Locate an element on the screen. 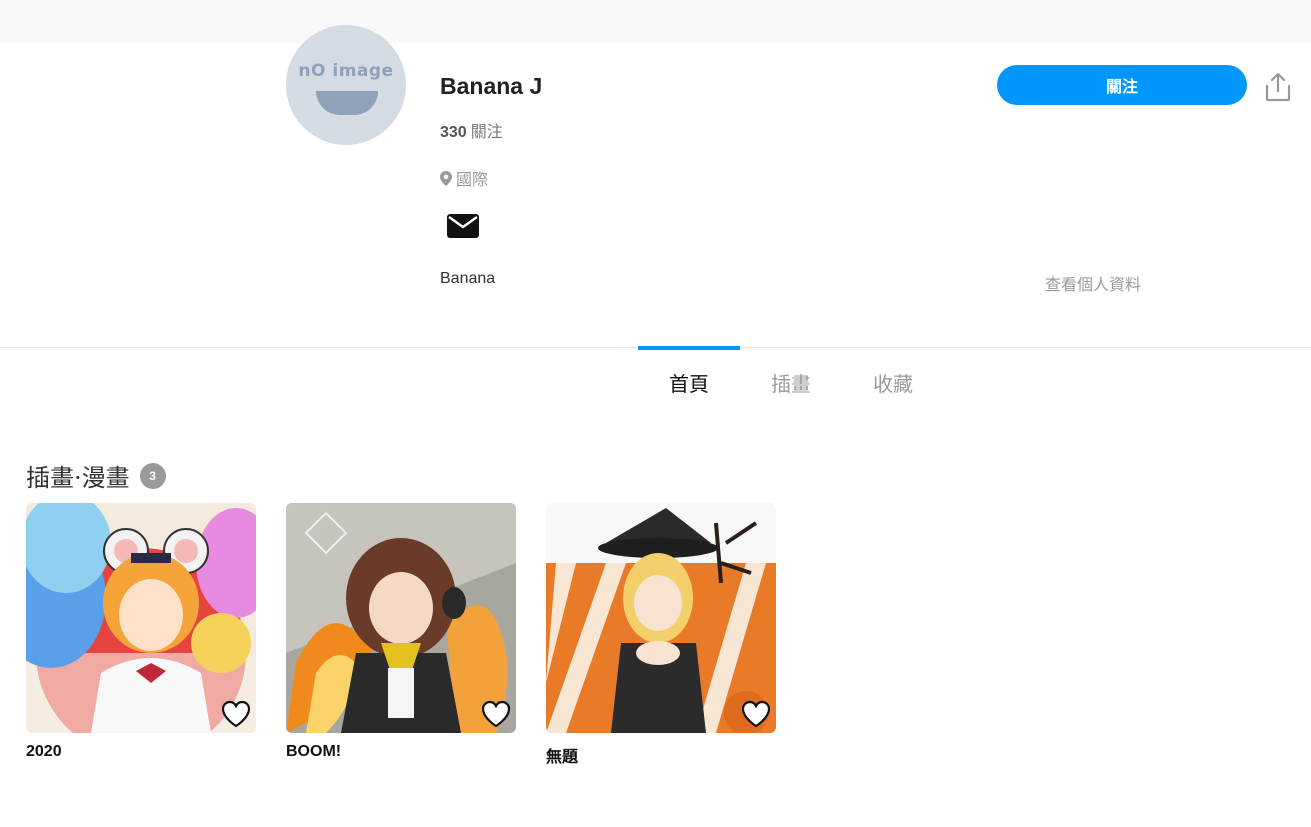 This screenshot has width=1311, height=827. followers-count: 330 is located at coordinates (453, 132).